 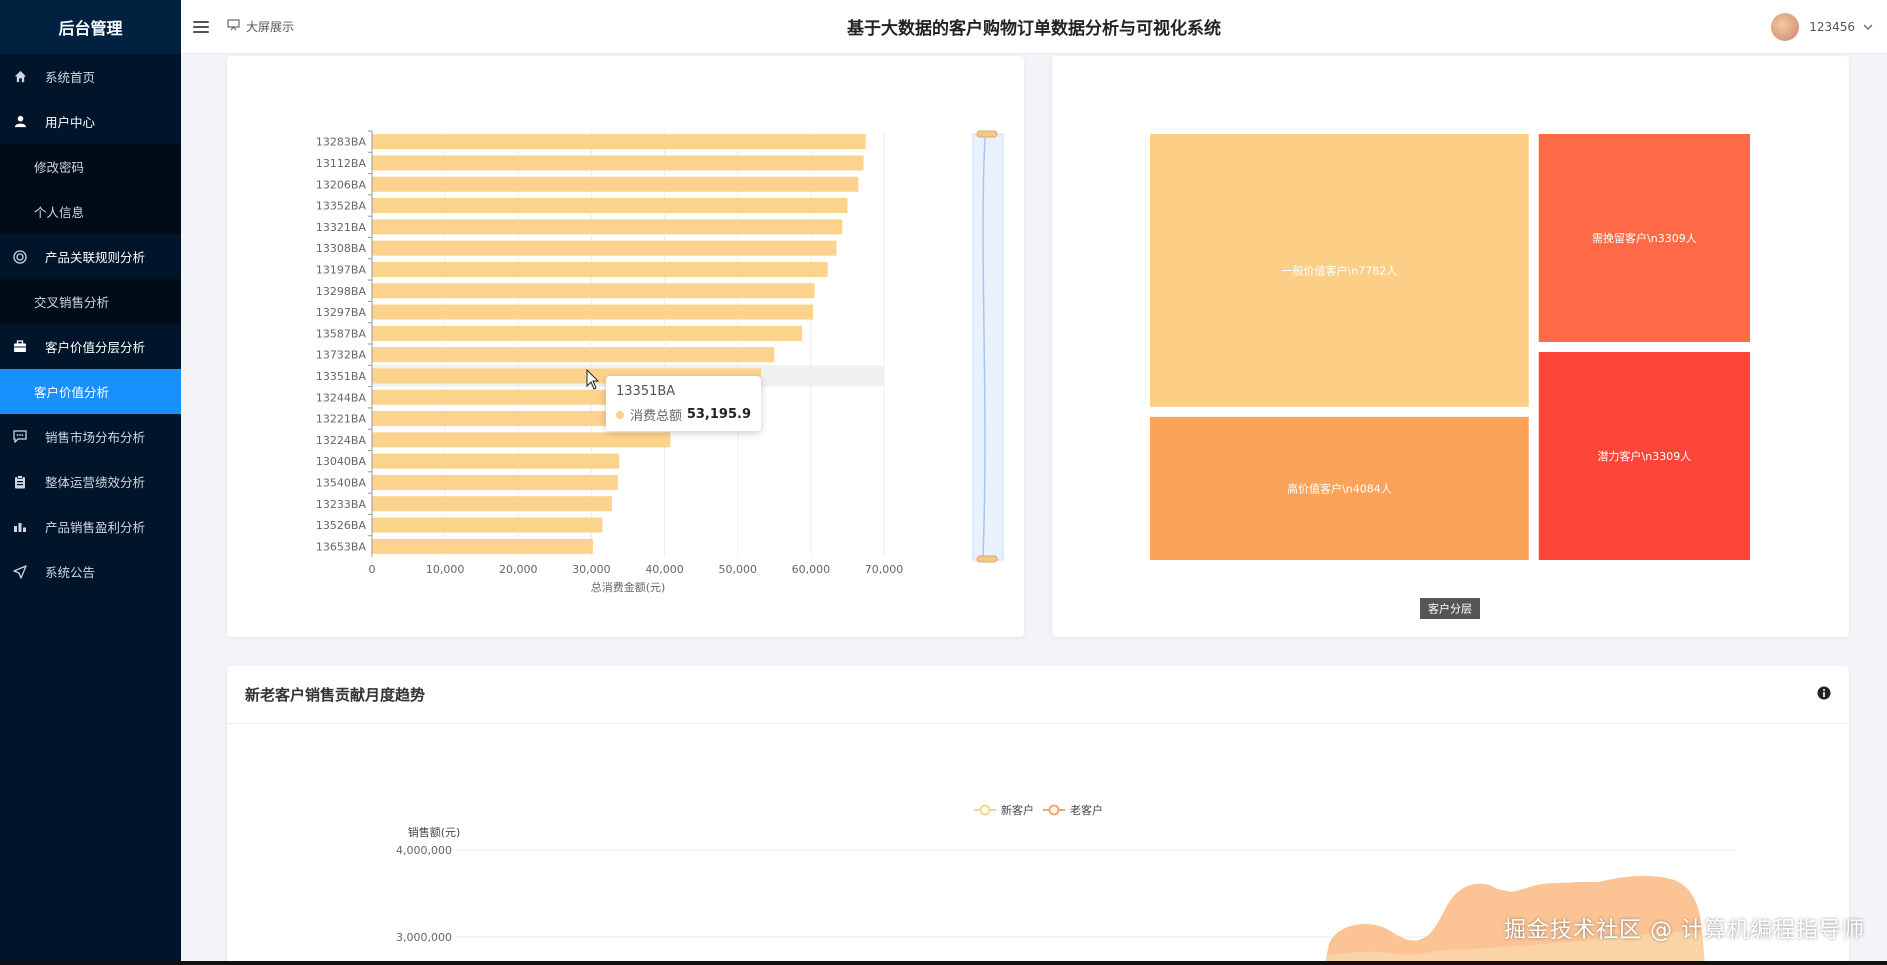 I want to click on username: 123456, so click(x=1832, y=26).